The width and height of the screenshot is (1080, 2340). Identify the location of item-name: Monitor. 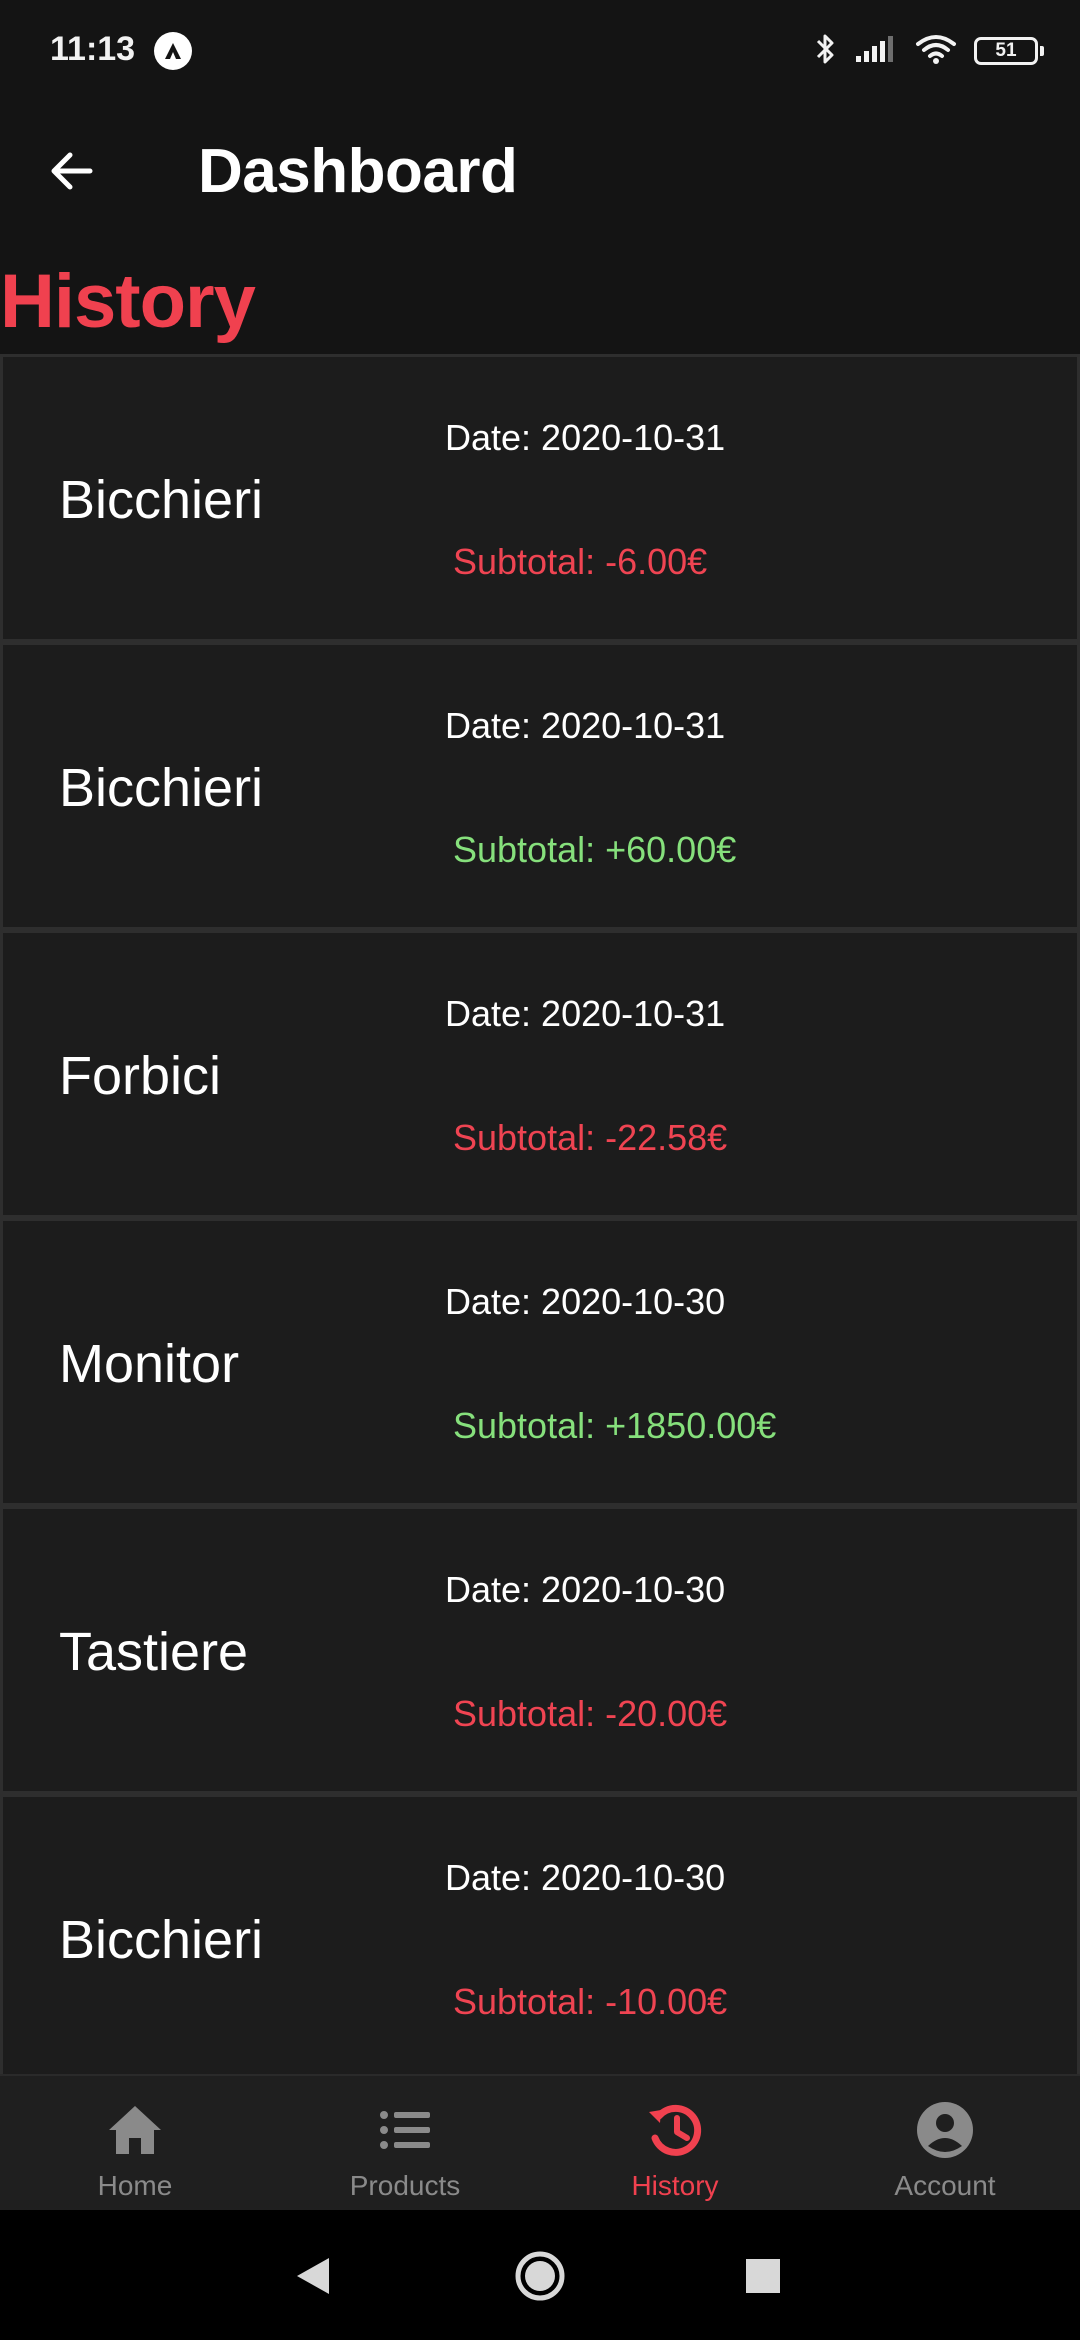
(149, 1364).